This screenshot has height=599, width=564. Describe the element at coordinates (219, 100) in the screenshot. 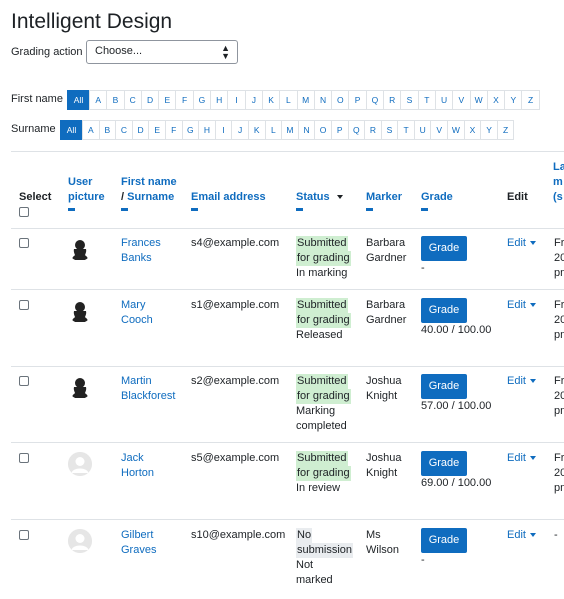

I see `first-name-initial-h: H` at that location.